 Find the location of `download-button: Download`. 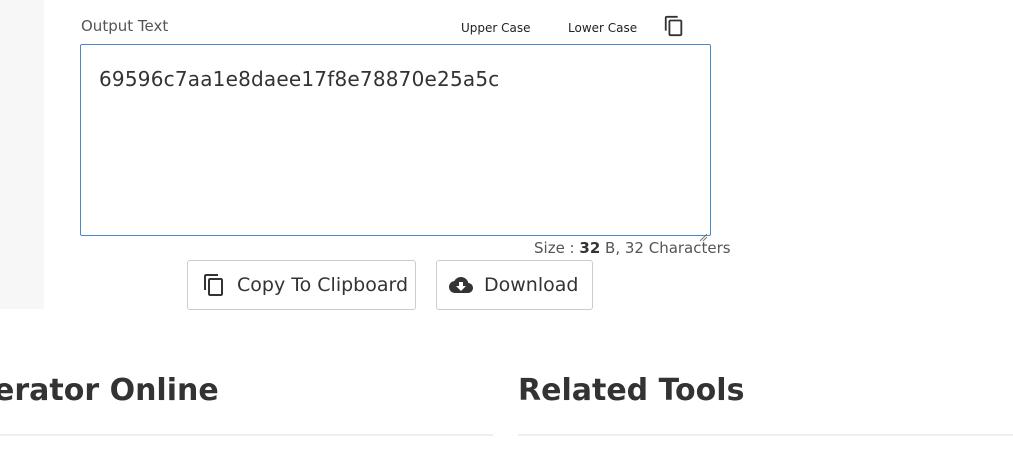

download-button: Download is located at coordinates (514, 285).